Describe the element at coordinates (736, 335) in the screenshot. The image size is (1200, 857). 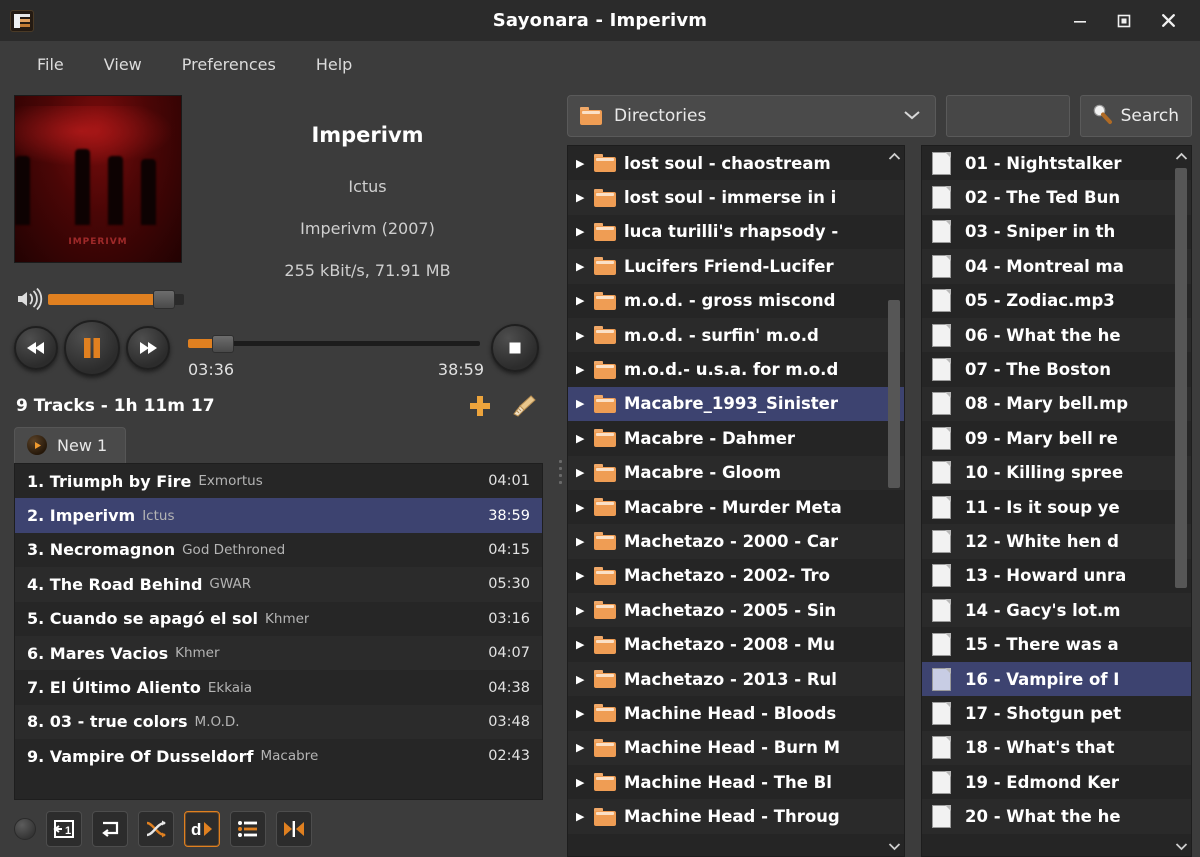
I see `directory-row: ▶ m.o.d. - surfin' m.o.d` at that location.